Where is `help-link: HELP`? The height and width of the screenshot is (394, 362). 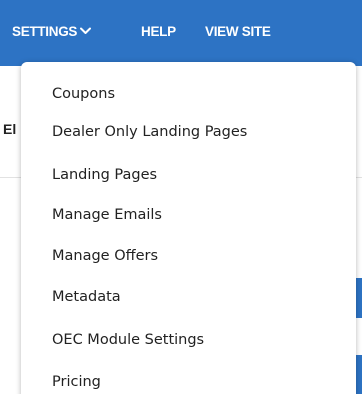 help-link: HELP is located at coordinates (158, 32).